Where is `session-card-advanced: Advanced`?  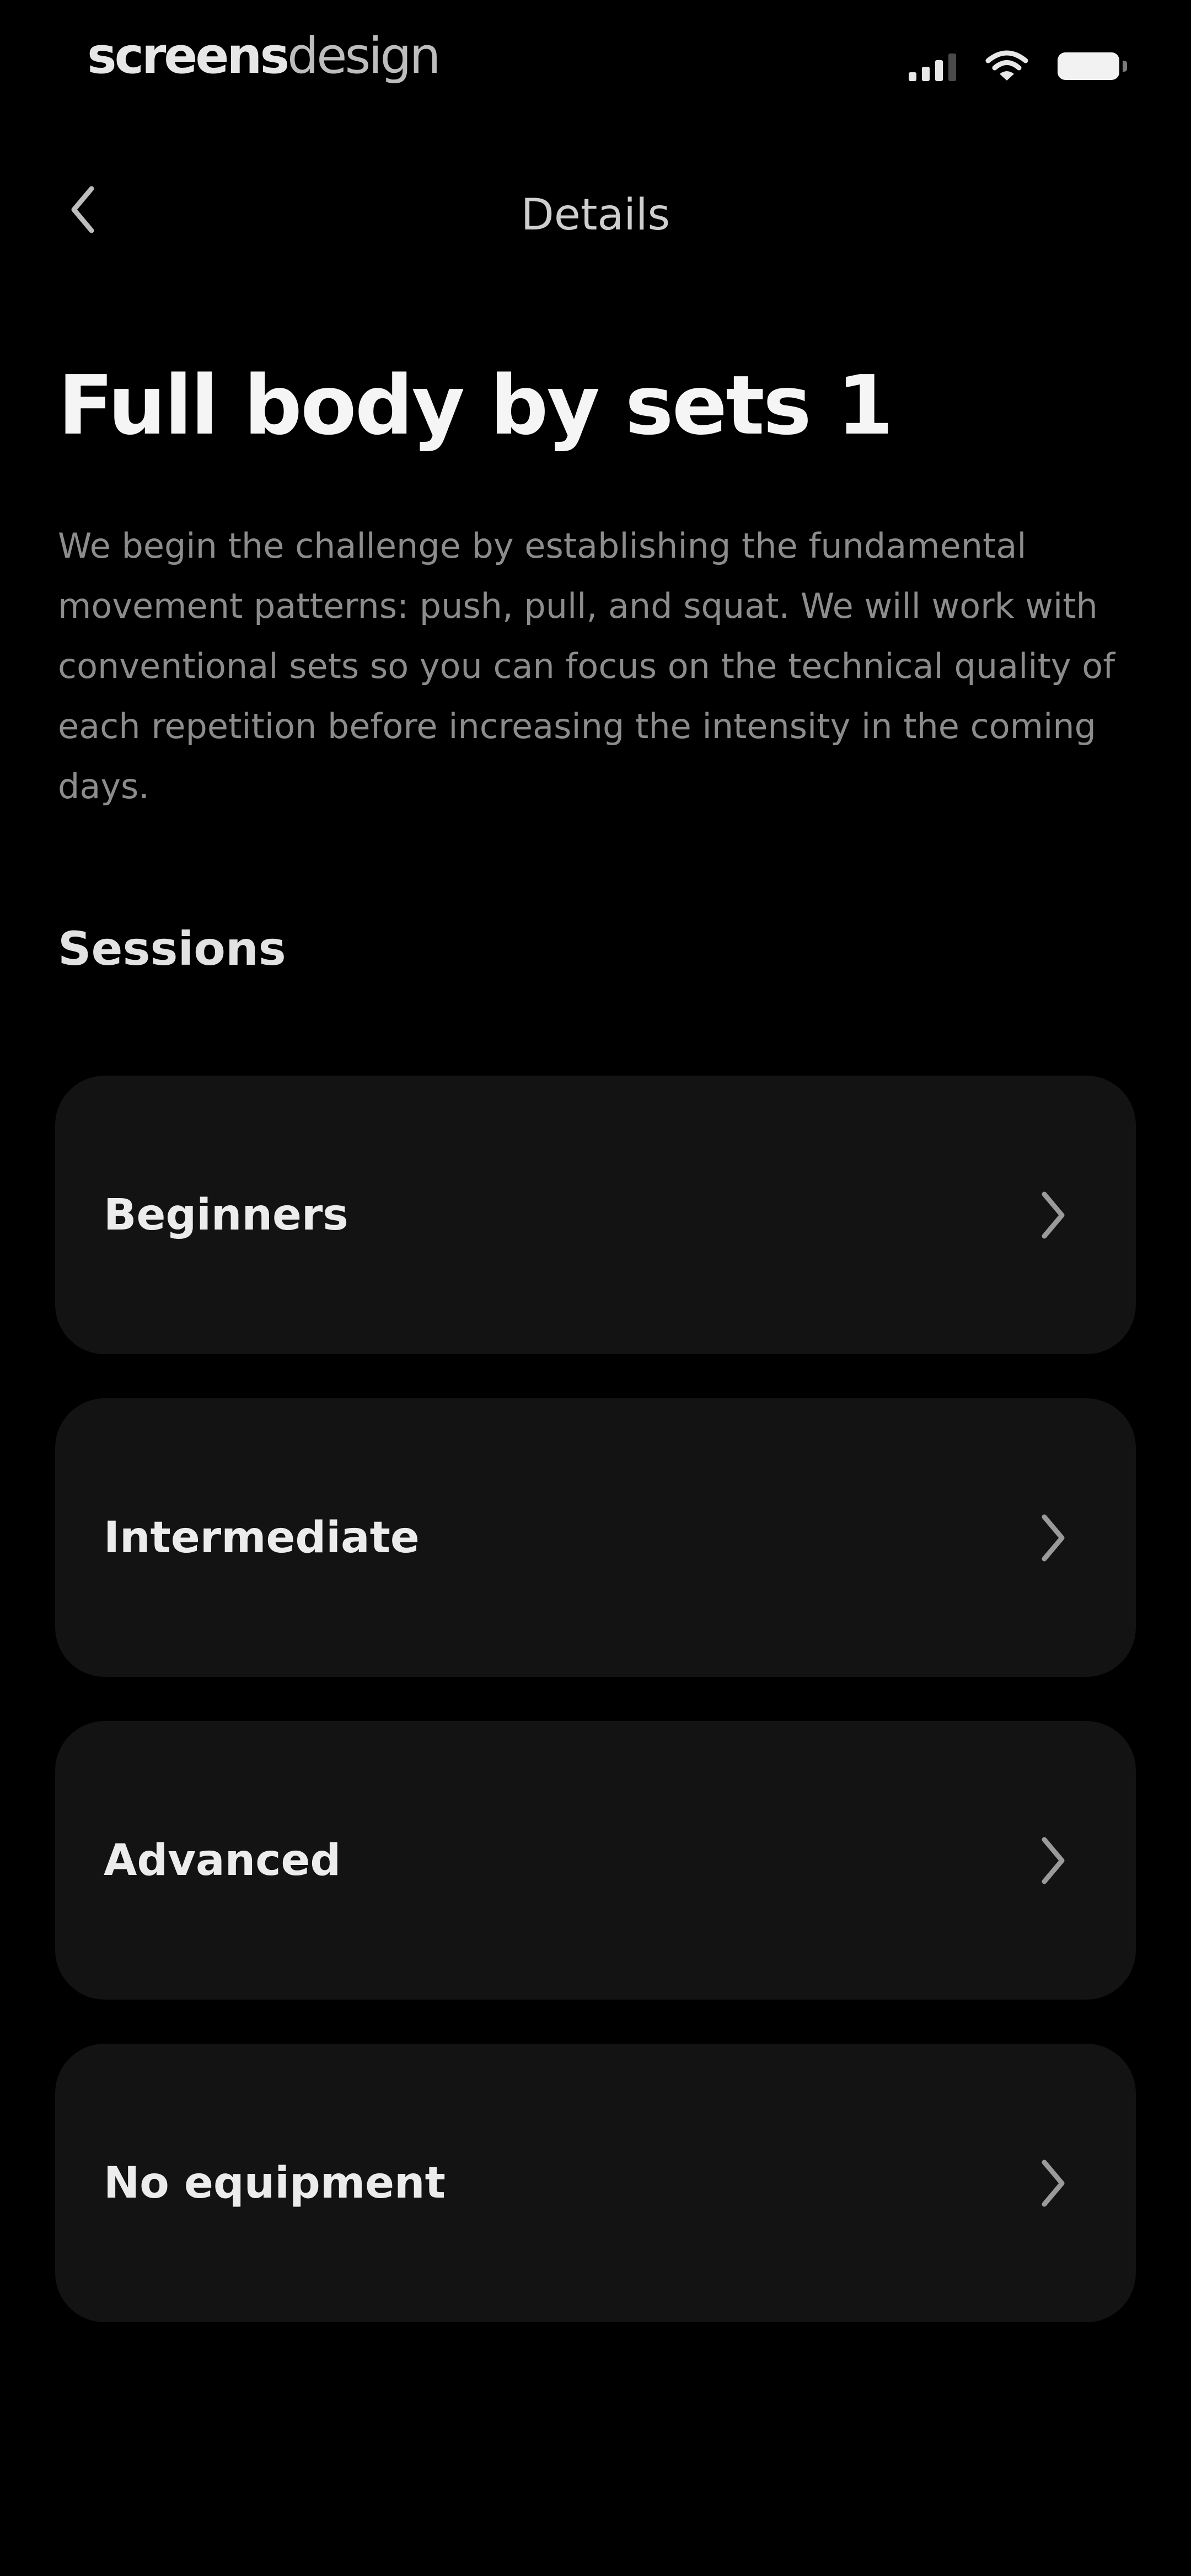 session-card-advanced: Advanced is located at coordinates (595, 1860).